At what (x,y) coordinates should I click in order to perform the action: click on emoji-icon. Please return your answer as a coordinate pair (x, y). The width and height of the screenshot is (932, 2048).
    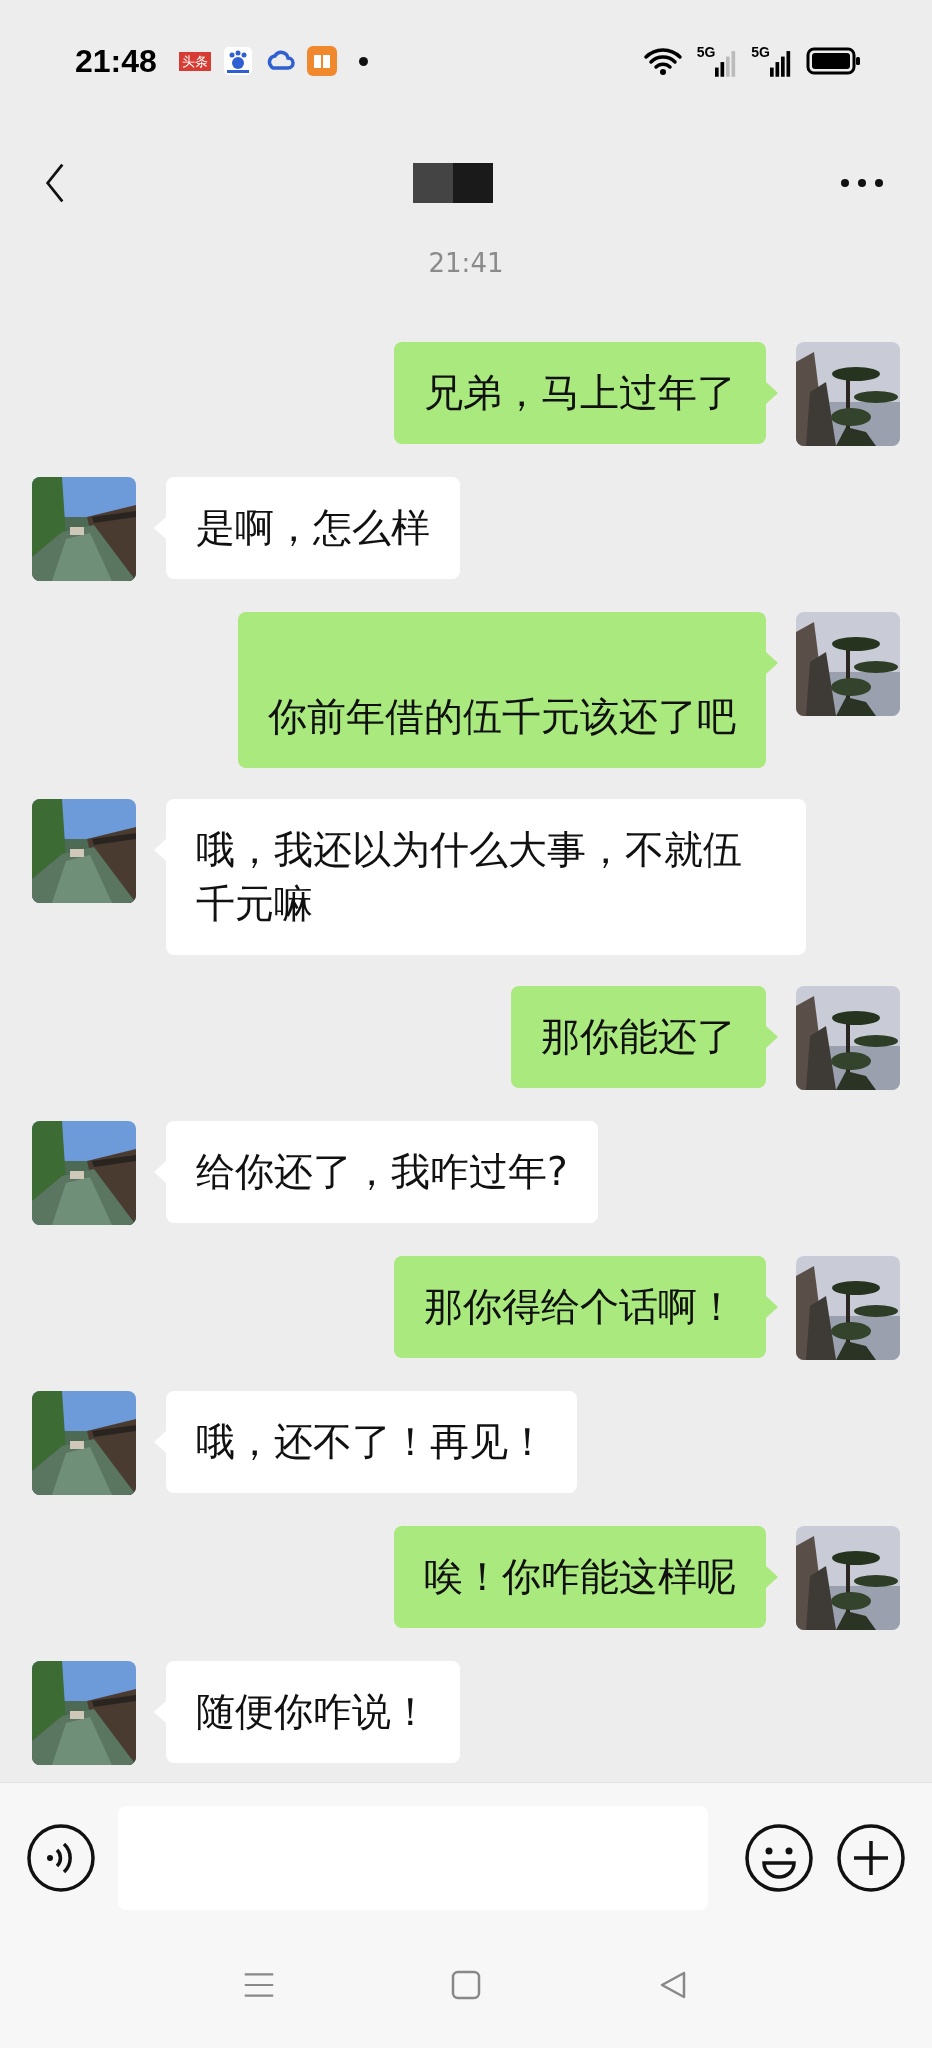
    Looking at the image, I should click on (779, 1857).